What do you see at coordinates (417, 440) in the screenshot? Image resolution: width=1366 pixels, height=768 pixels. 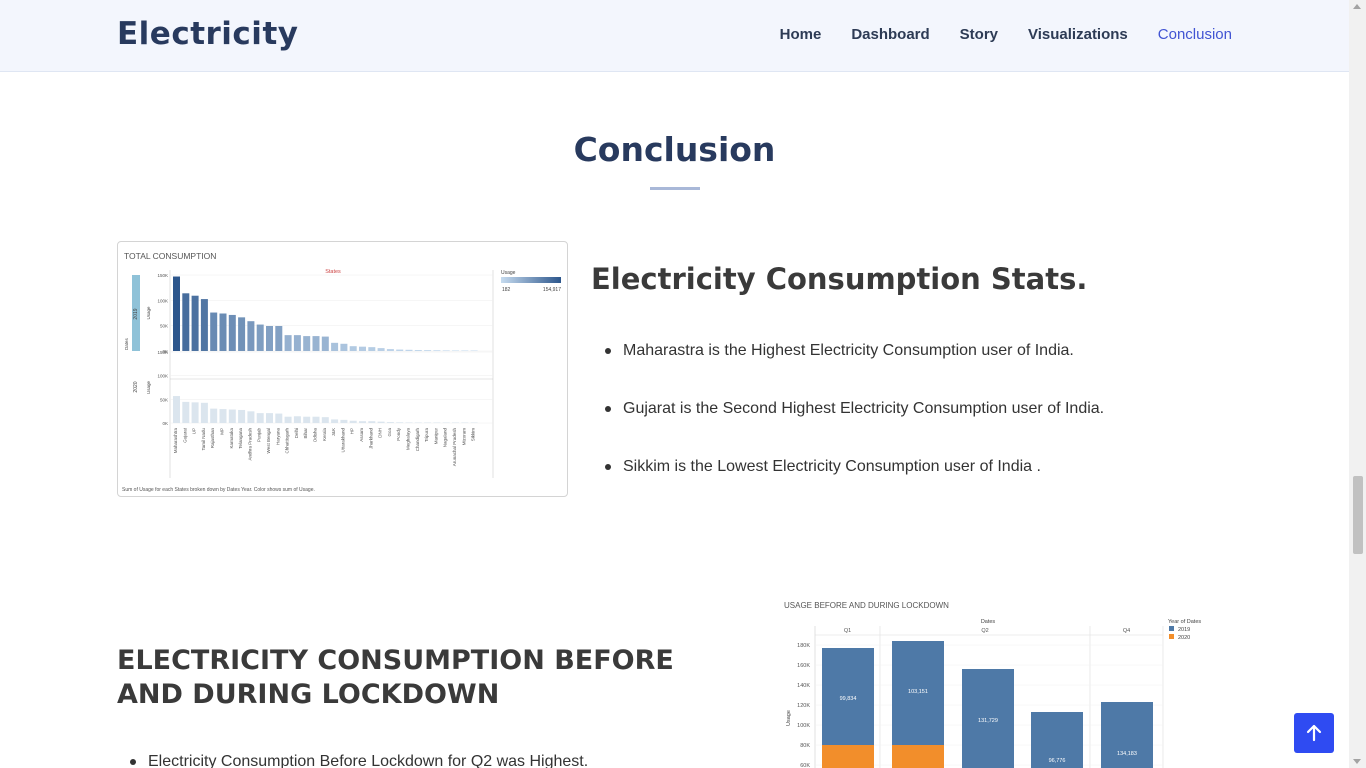 I see `x-tick-label: Chandigarh` at bounding box center [417, 440].